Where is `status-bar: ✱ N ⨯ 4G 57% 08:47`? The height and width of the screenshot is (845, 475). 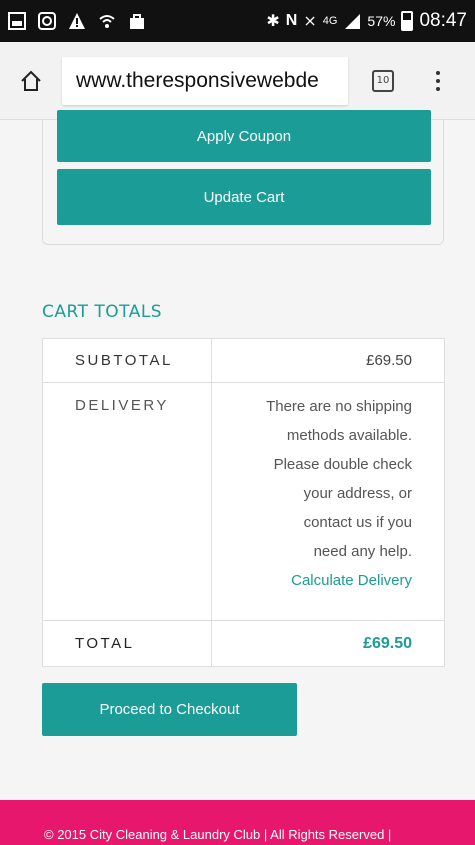 status-bar: ✱ N ⨯ 4G 57% 08:47 is located at coordinates (237, 21).